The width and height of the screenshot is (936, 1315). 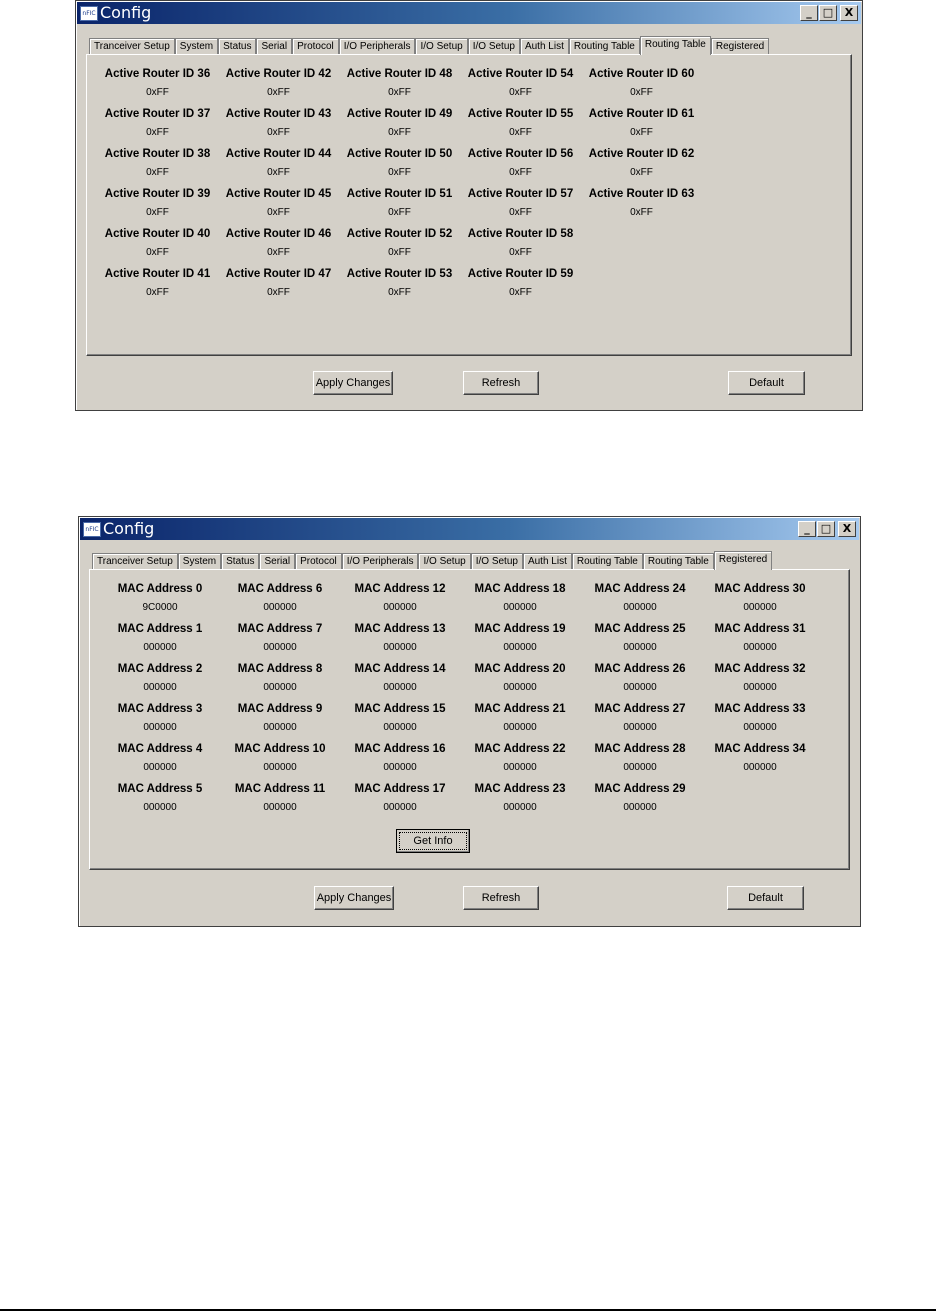 What do you see at coordinates (641, 123) in the screenshot?
I see `router-entry: Active Router ID 61 0xFF` at bounding box center [641, 123].